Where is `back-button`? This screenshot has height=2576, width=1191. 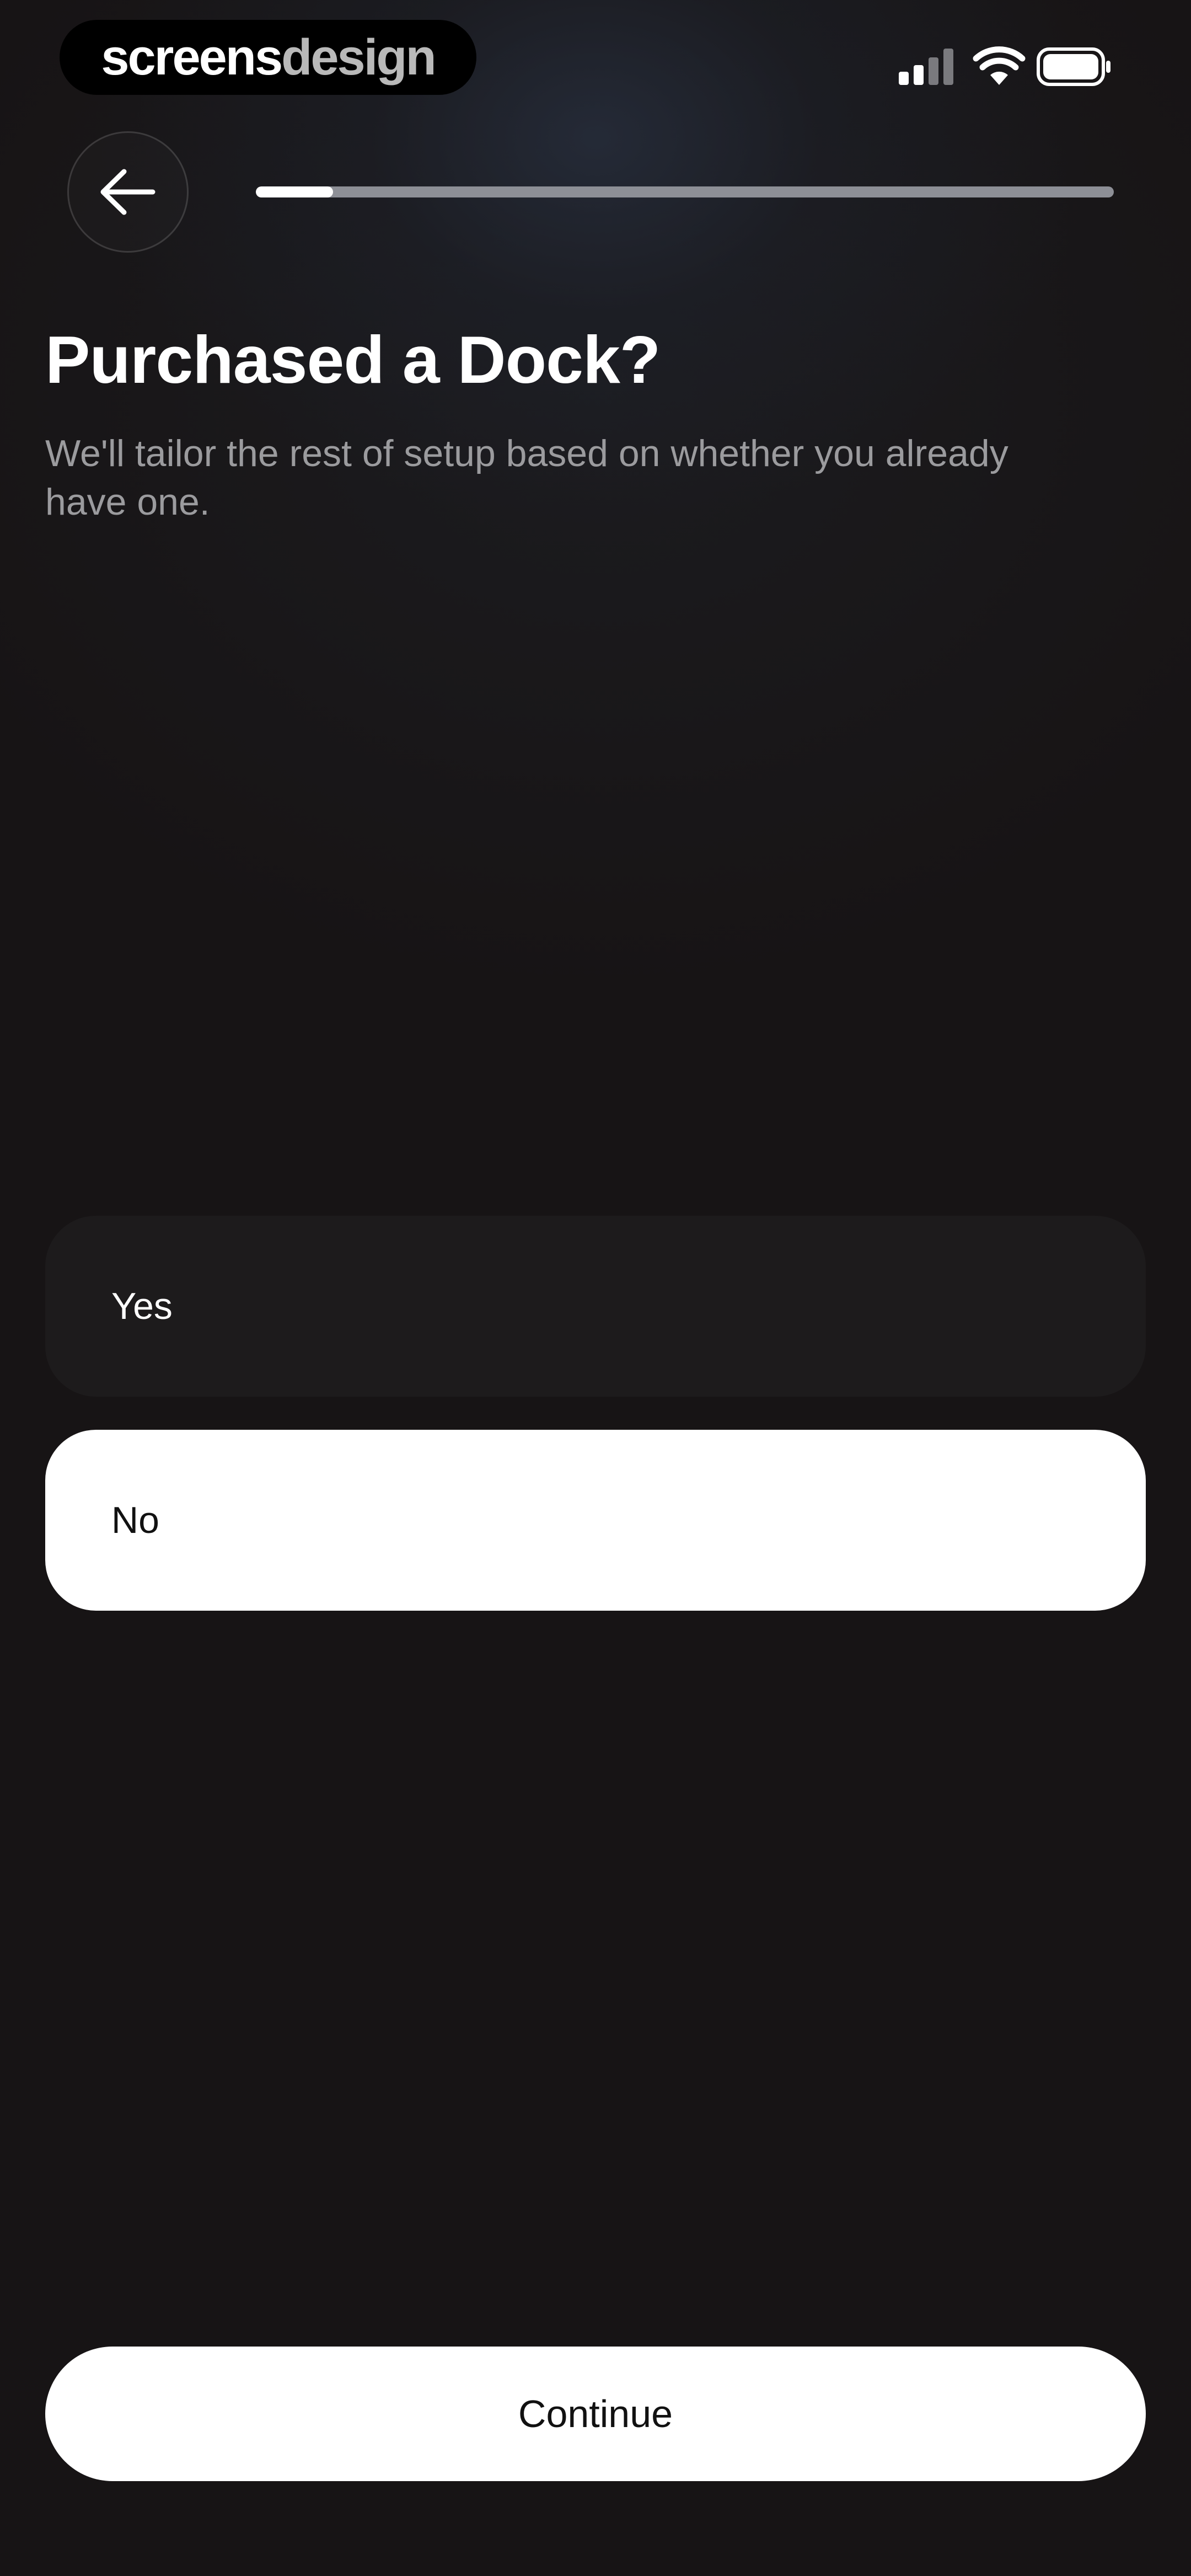 back-button is located at coordinates (128, 192).